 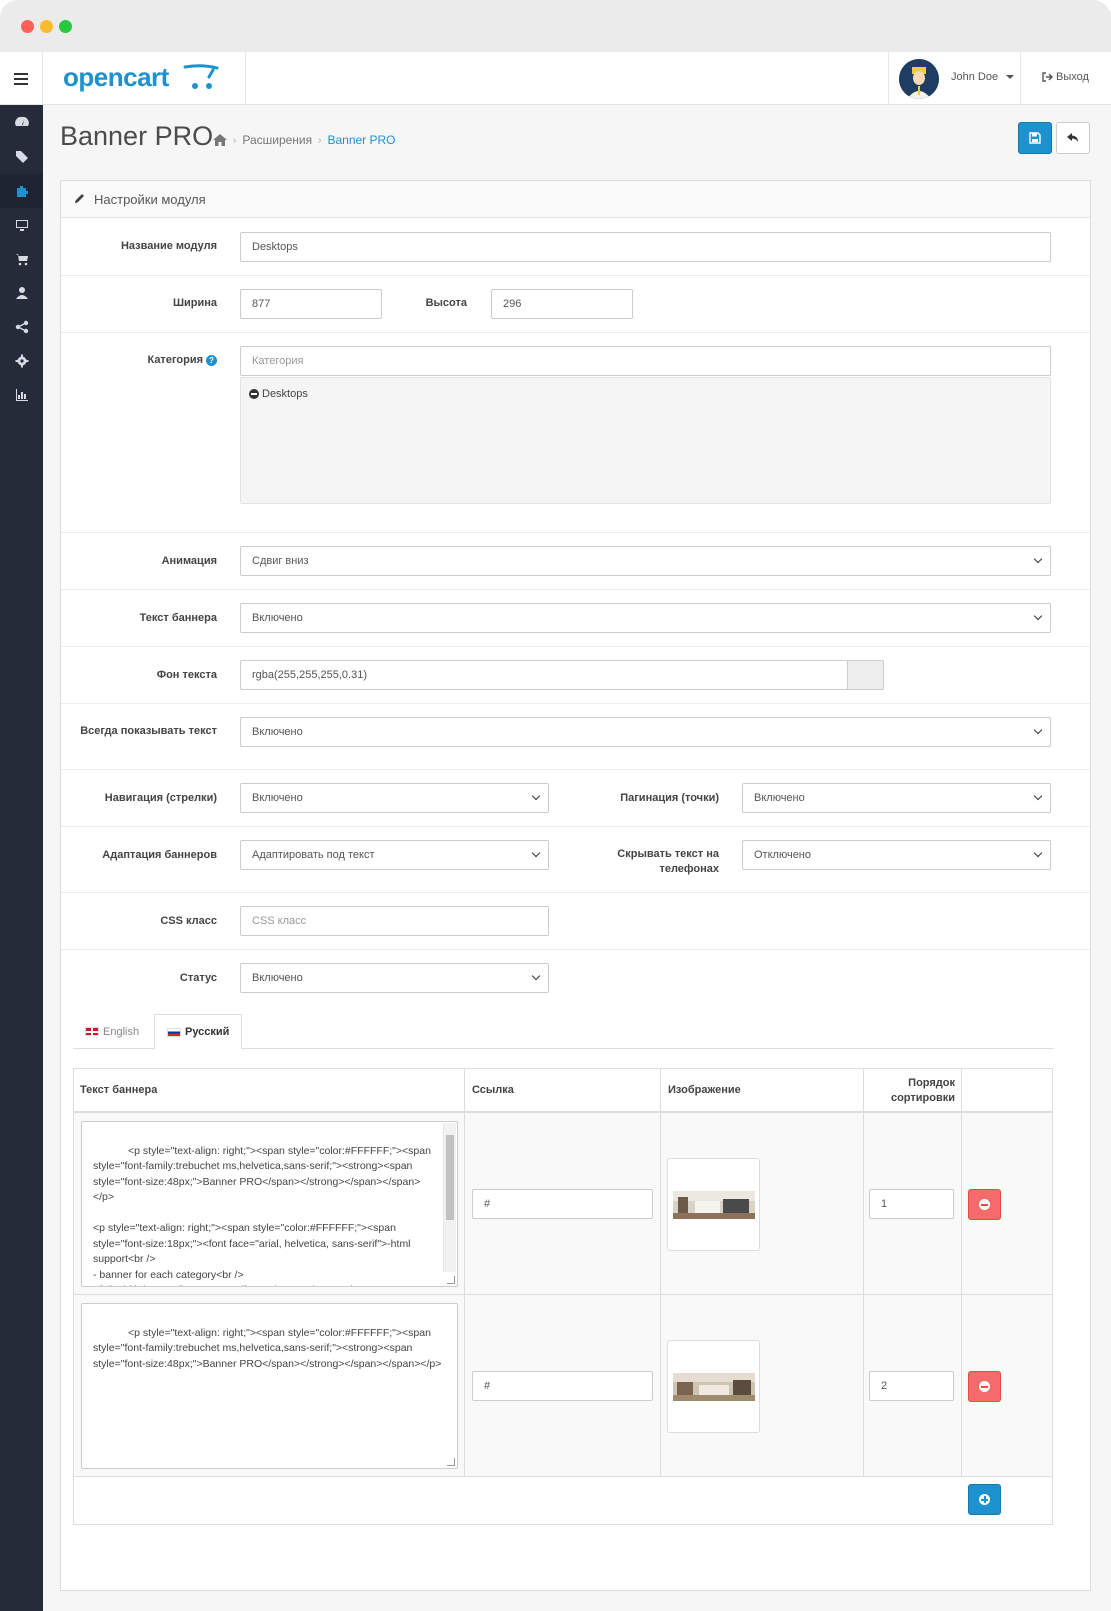 What do you see at coordinates (121, 1031) in the screenshot?
I see `tab-english-label: English` at bounding box center [121, 1031].